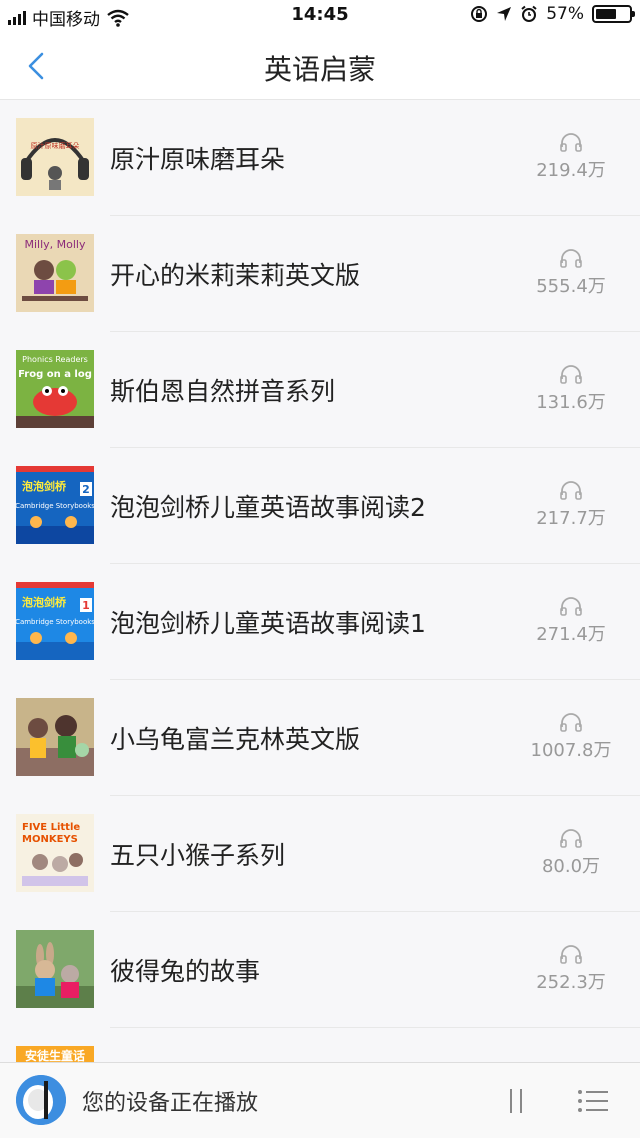 This screenshot has height=1138, width=640. Describe the element at coordinates (529, 13) in the screenshot. I see `alarm-icon` at that location.